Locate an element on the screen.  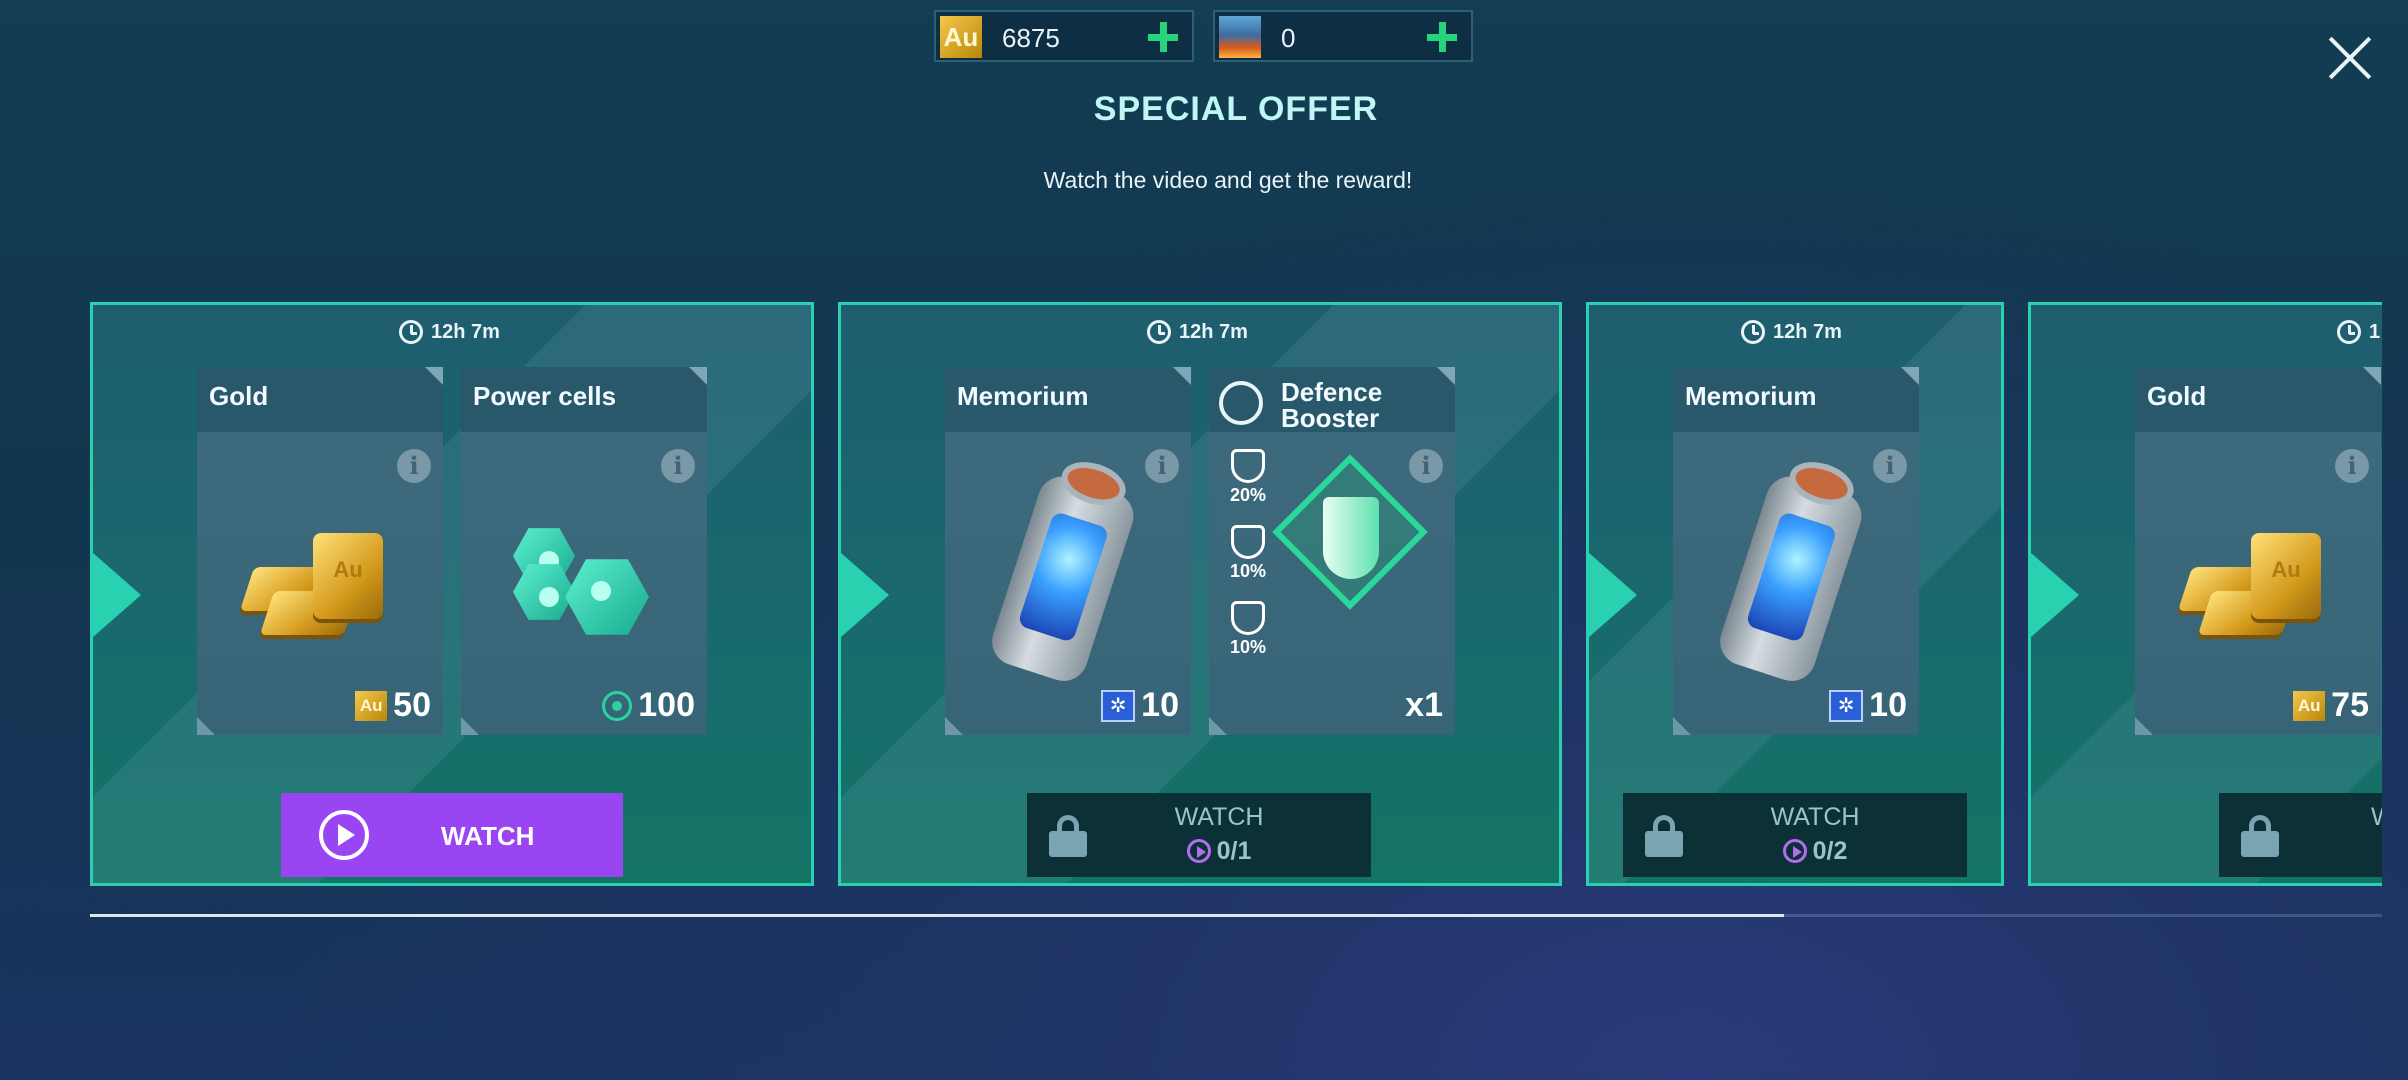
close-button is located at coordinates (2350, 58).